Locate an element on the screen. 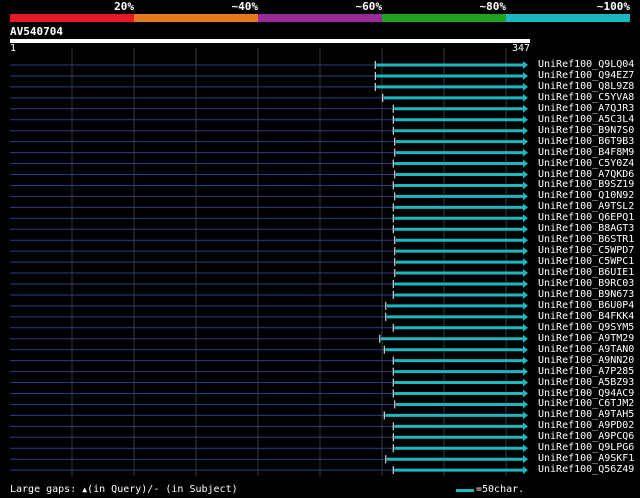 This screenshot has width=640, height=498. hit-name-link: UniRef100_A7QKD6 is located at coordinates (586, 174).